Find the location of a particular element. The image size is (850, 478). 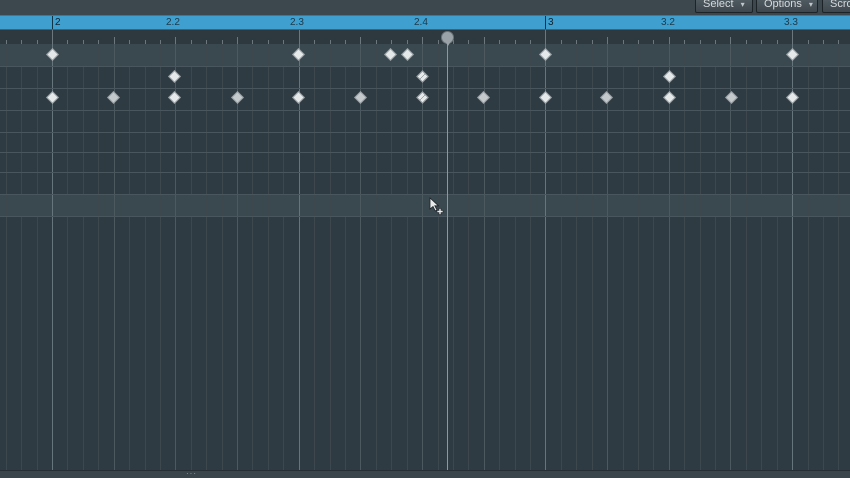

ruler-label: 2.3 is located at coordinates (297, 22).